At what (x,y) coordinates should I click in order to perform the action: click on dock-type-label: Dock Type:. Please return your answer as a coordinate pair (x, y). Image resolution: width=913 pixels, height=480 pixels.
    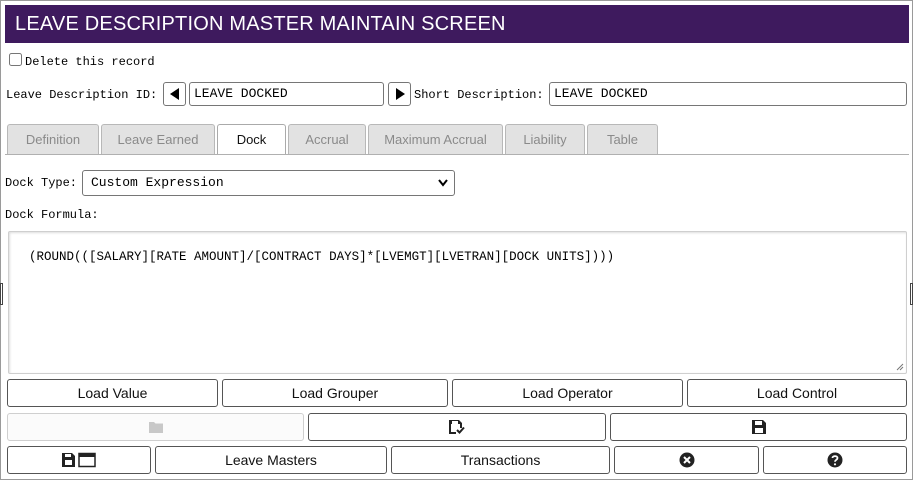
    Looking at the image, I should click on (41, 183).